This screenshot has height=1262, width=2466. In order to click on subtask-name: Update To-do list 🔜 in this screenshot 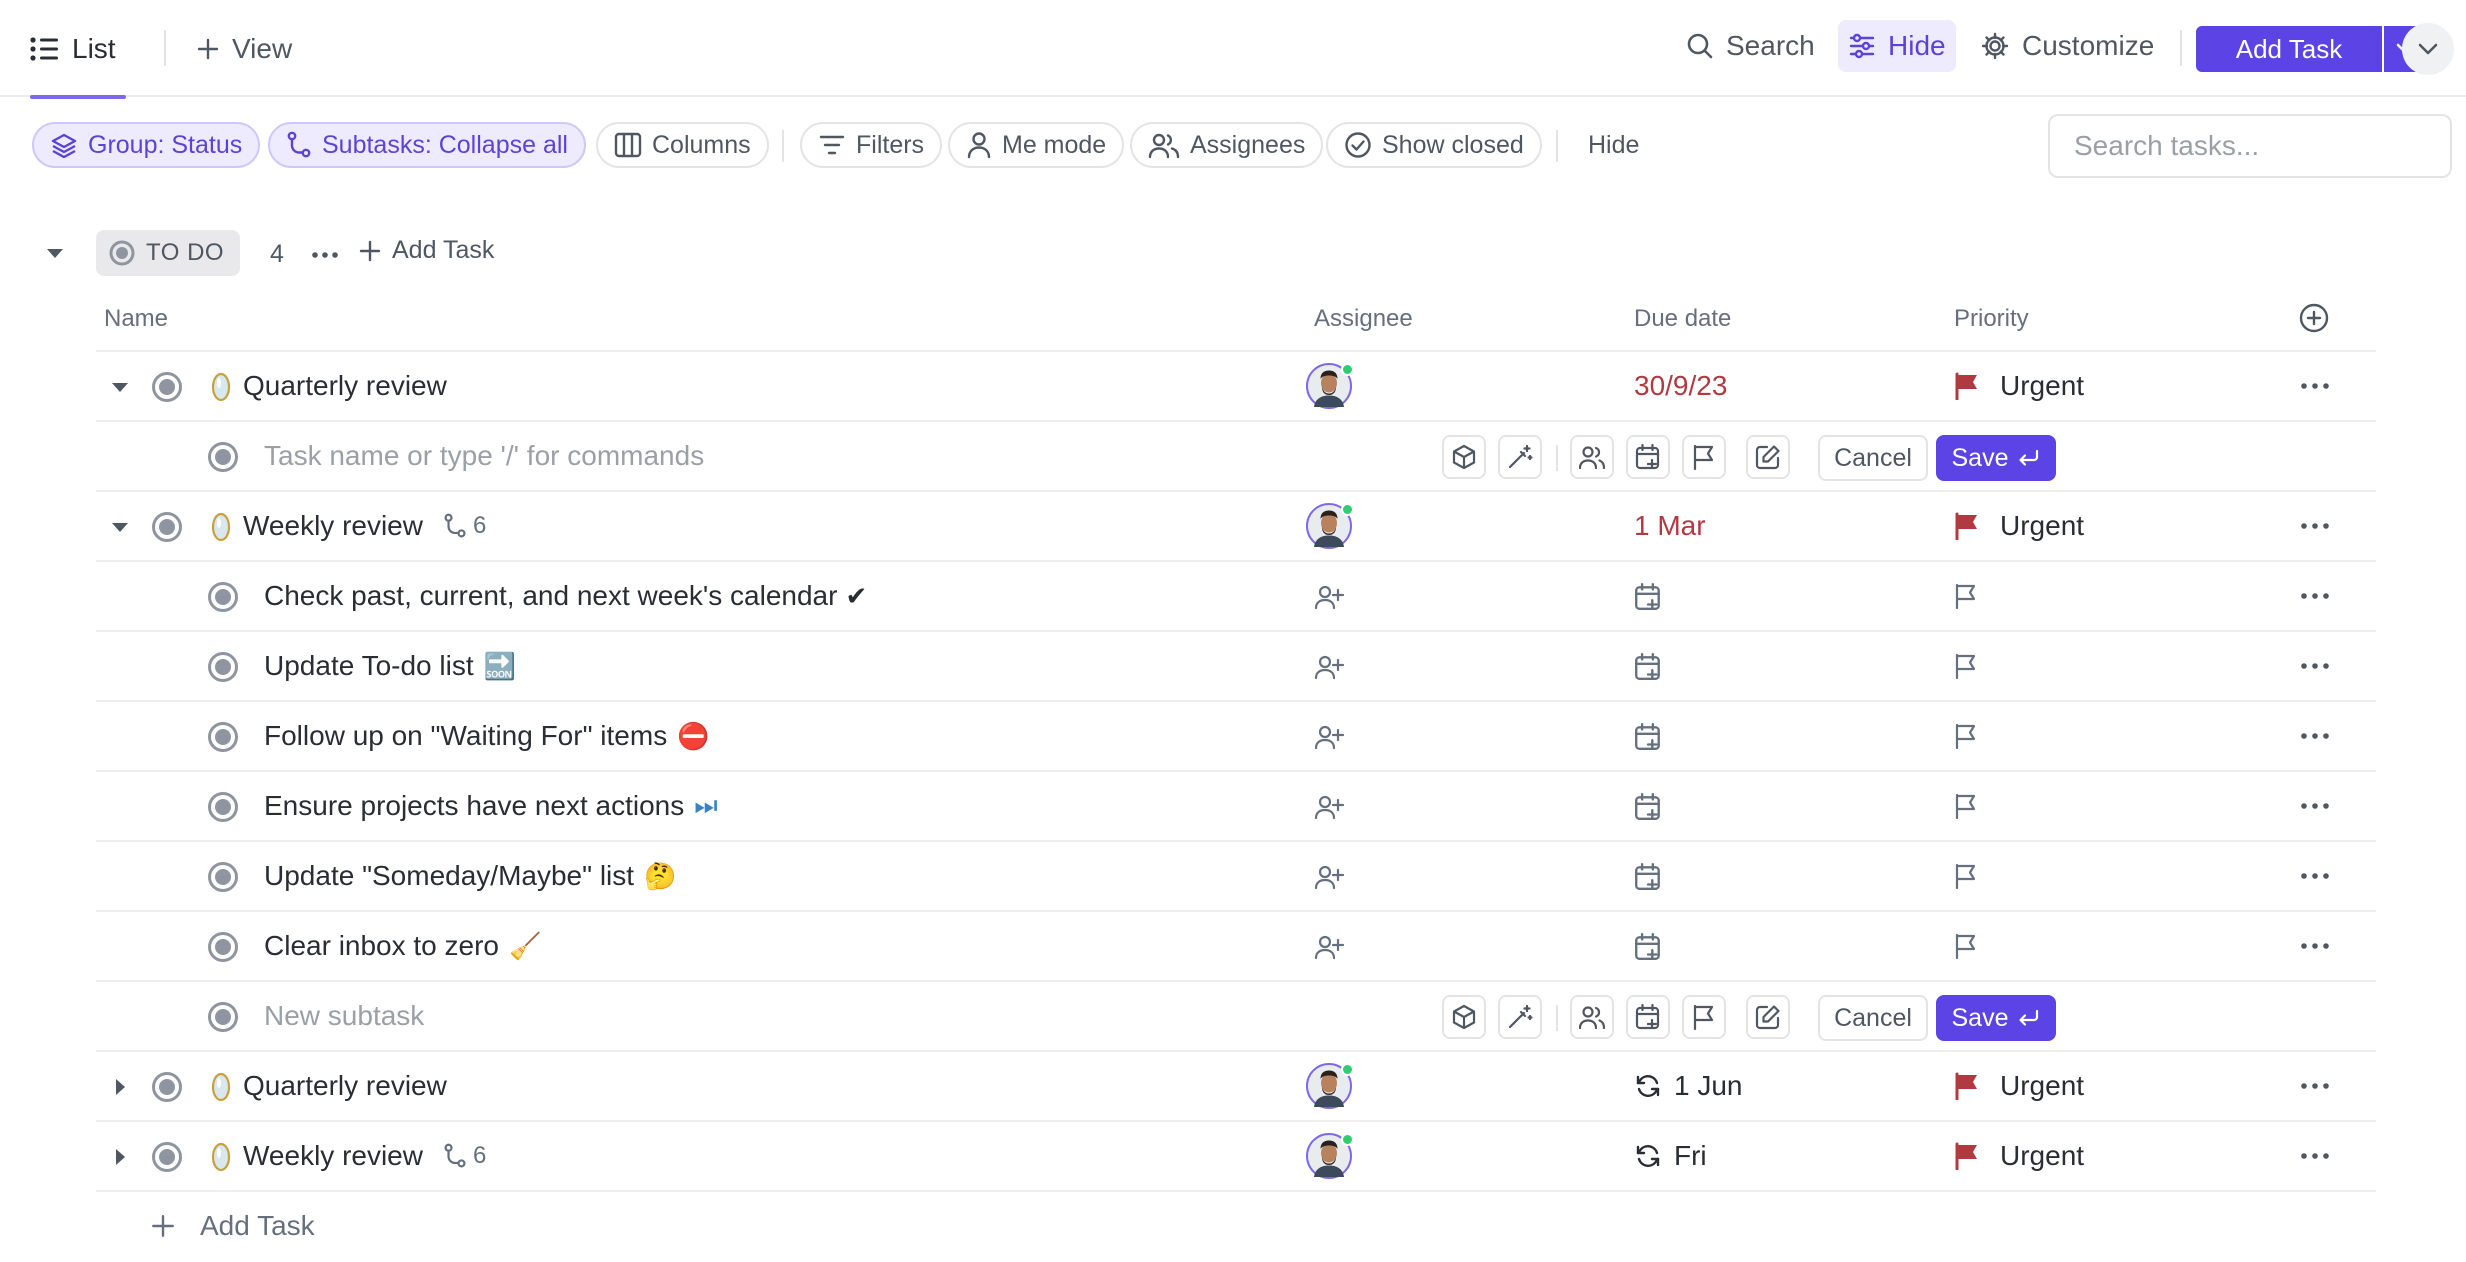, I will do `click(390, 666)`.